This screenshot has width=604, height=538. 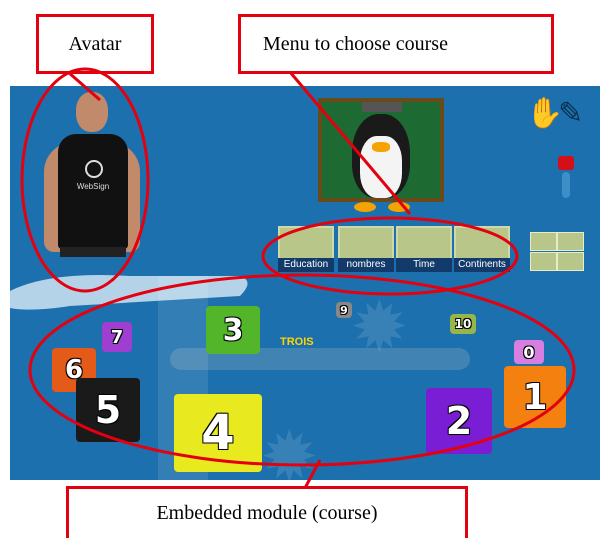 I want to click on number-cube: 9, so click(x=344, y=310).